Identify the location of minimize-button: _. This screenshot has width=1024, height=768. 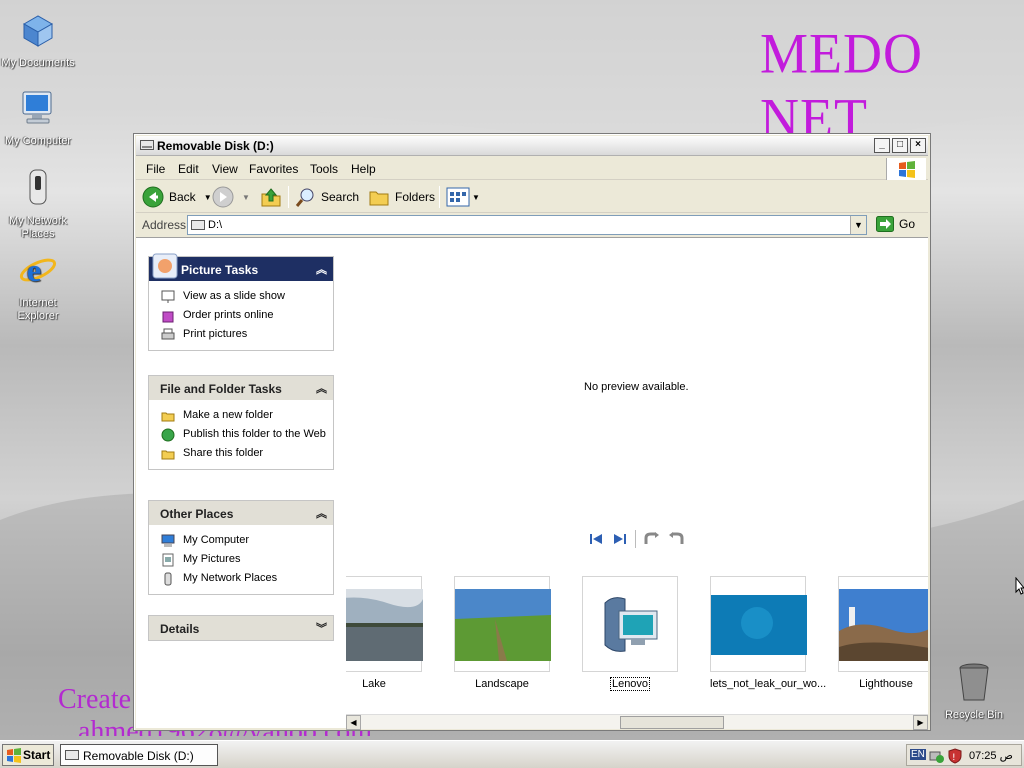
(882, 145).